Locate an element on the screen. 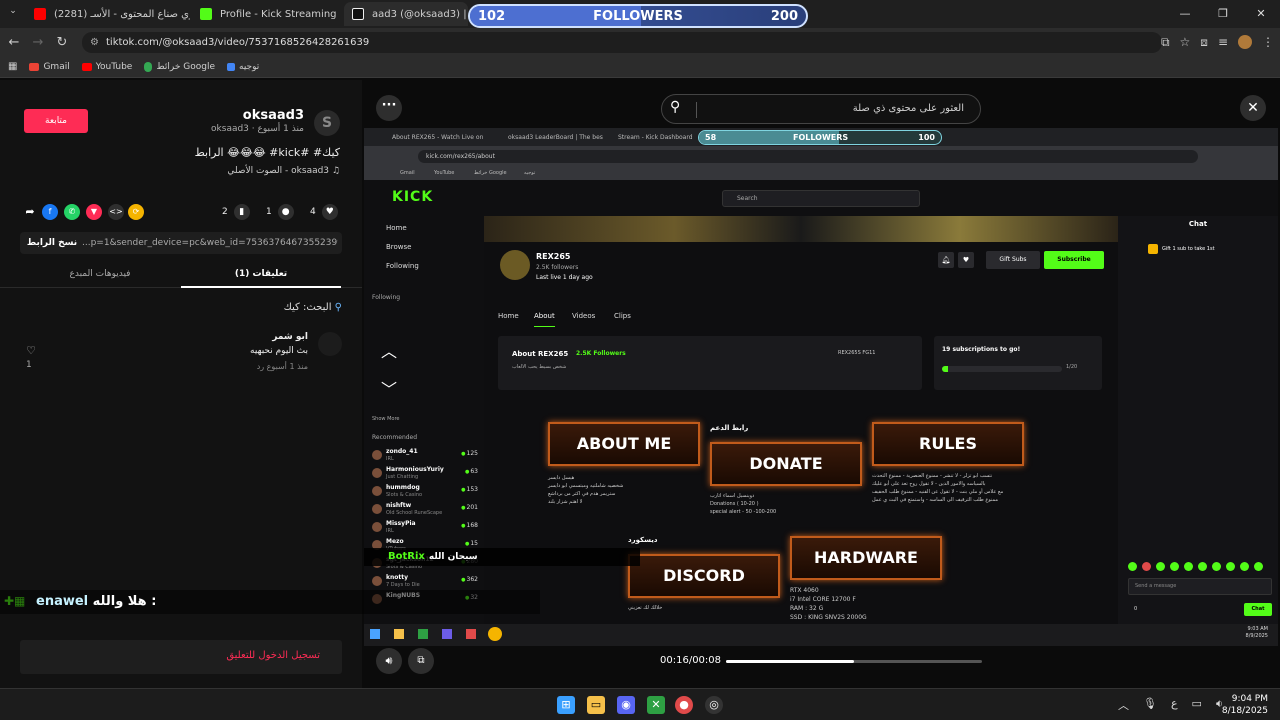 The height and width of the screenshot is (720, 1280). bookmarks-bar: ▦ Gmail YouTube خرائط Google توجيه is located at coordinates (640, 67).